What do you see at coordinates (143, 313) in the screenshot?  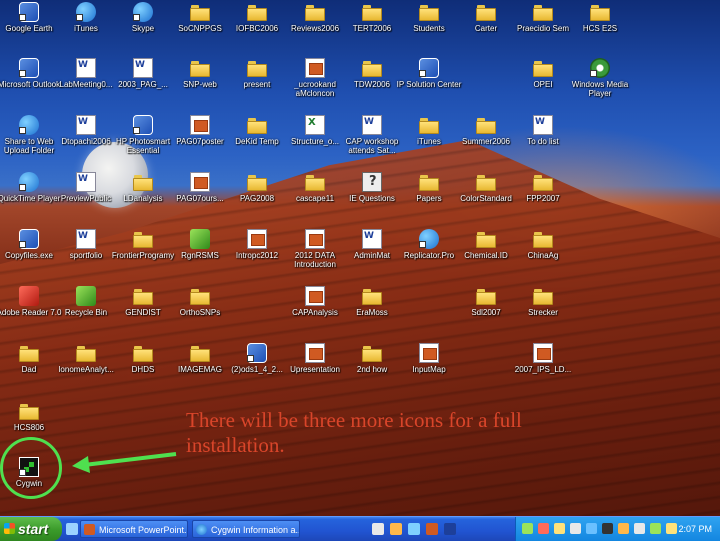 I see `desktop-icon-gendist: GENDIST` at bounding box center [143, 313].